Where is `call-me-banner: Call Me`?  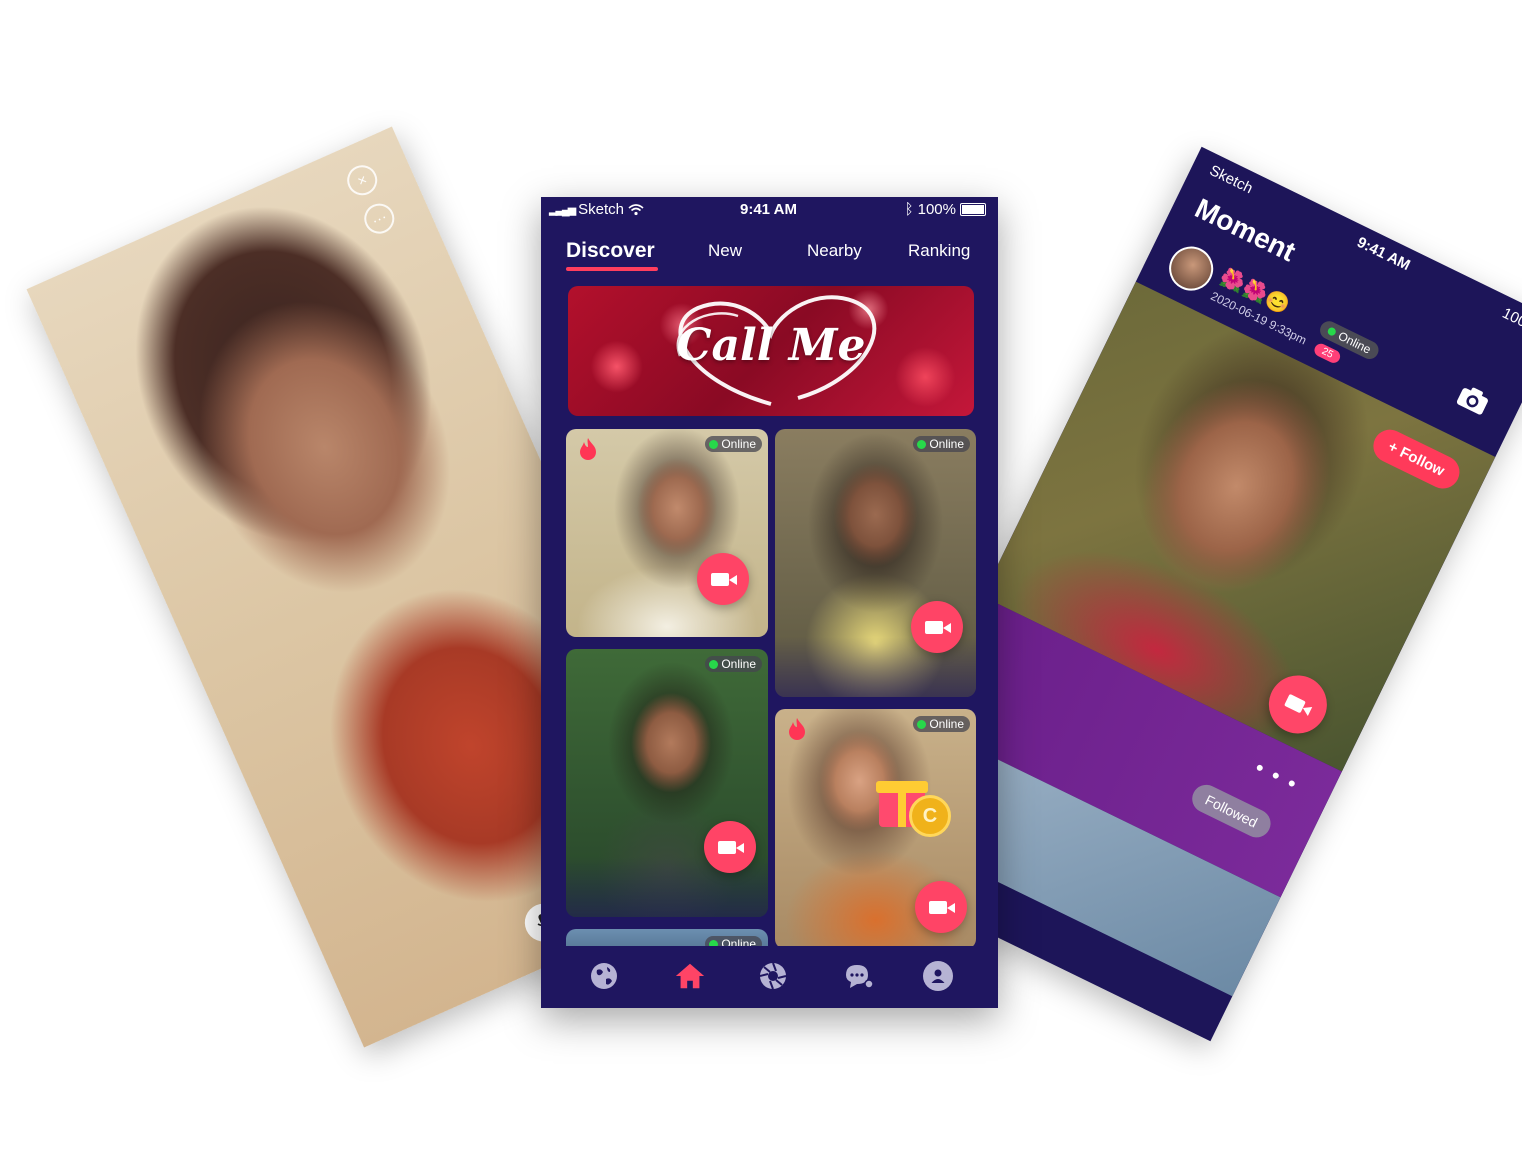 call-me-banner: Call Me is located at coordinates (771, 351).